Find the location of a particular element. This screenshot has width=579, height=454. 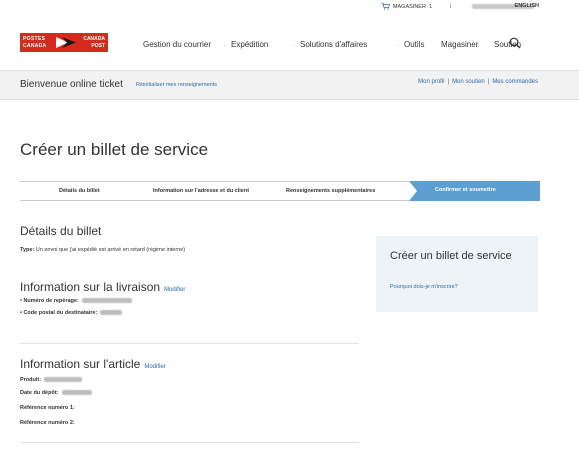

nav-tools: Outils is located at coordinates (414, 44).